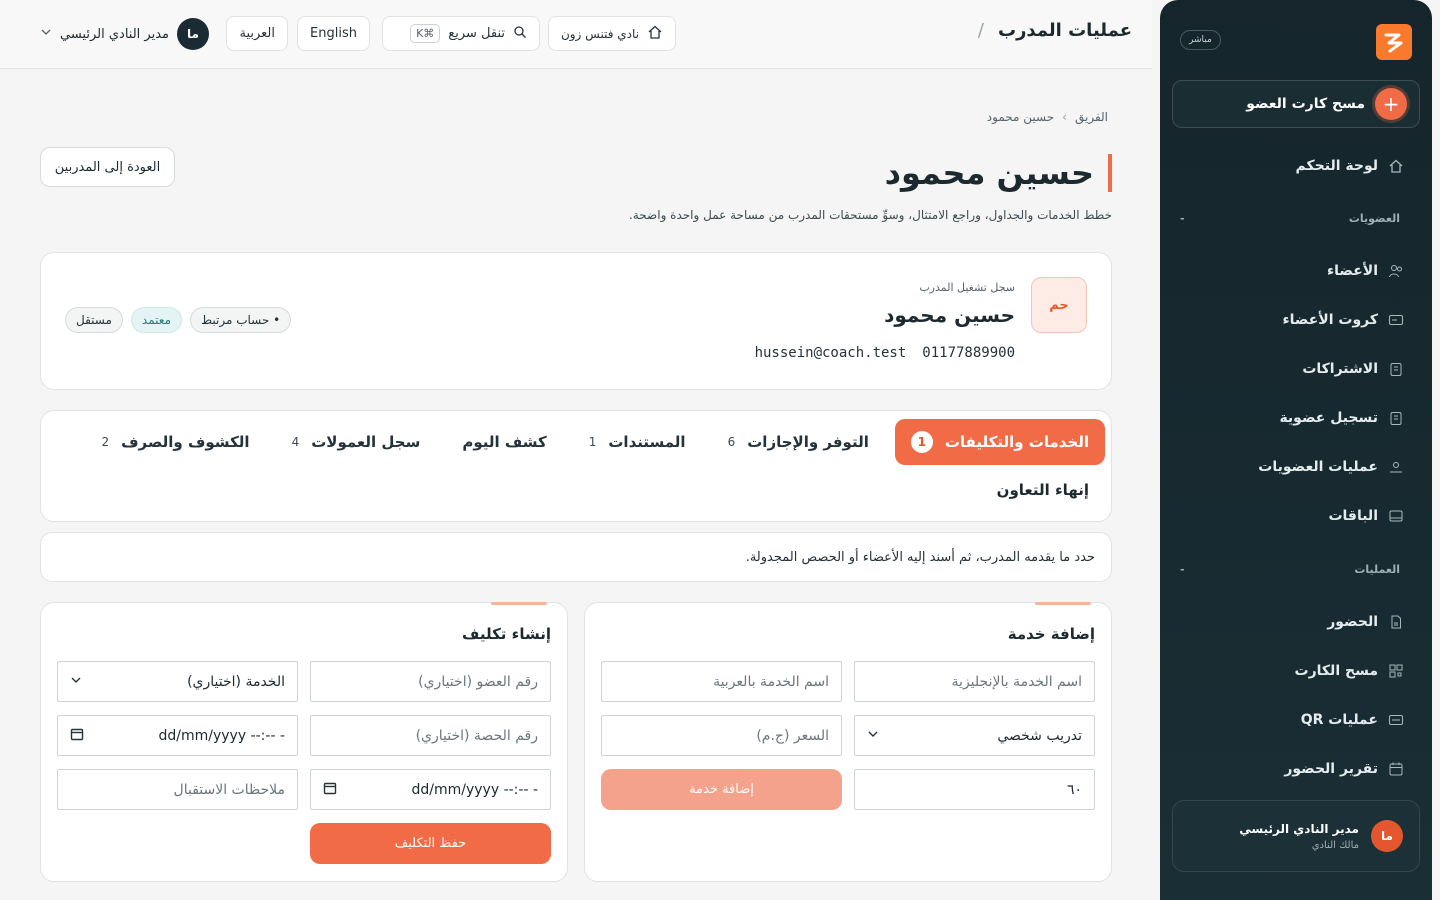  I want to click on sidebar-item-label: كروت الأعضاء, so click(1330, 320).